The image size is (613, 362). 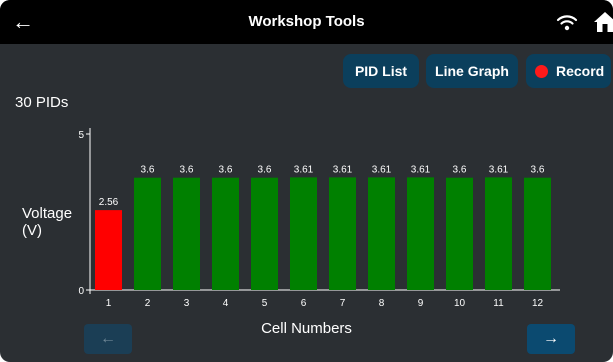 What do you see at coordinates (109, 303) in the screenshot?
I see `x-tick-label: 1` at bounding box center [109, 303].